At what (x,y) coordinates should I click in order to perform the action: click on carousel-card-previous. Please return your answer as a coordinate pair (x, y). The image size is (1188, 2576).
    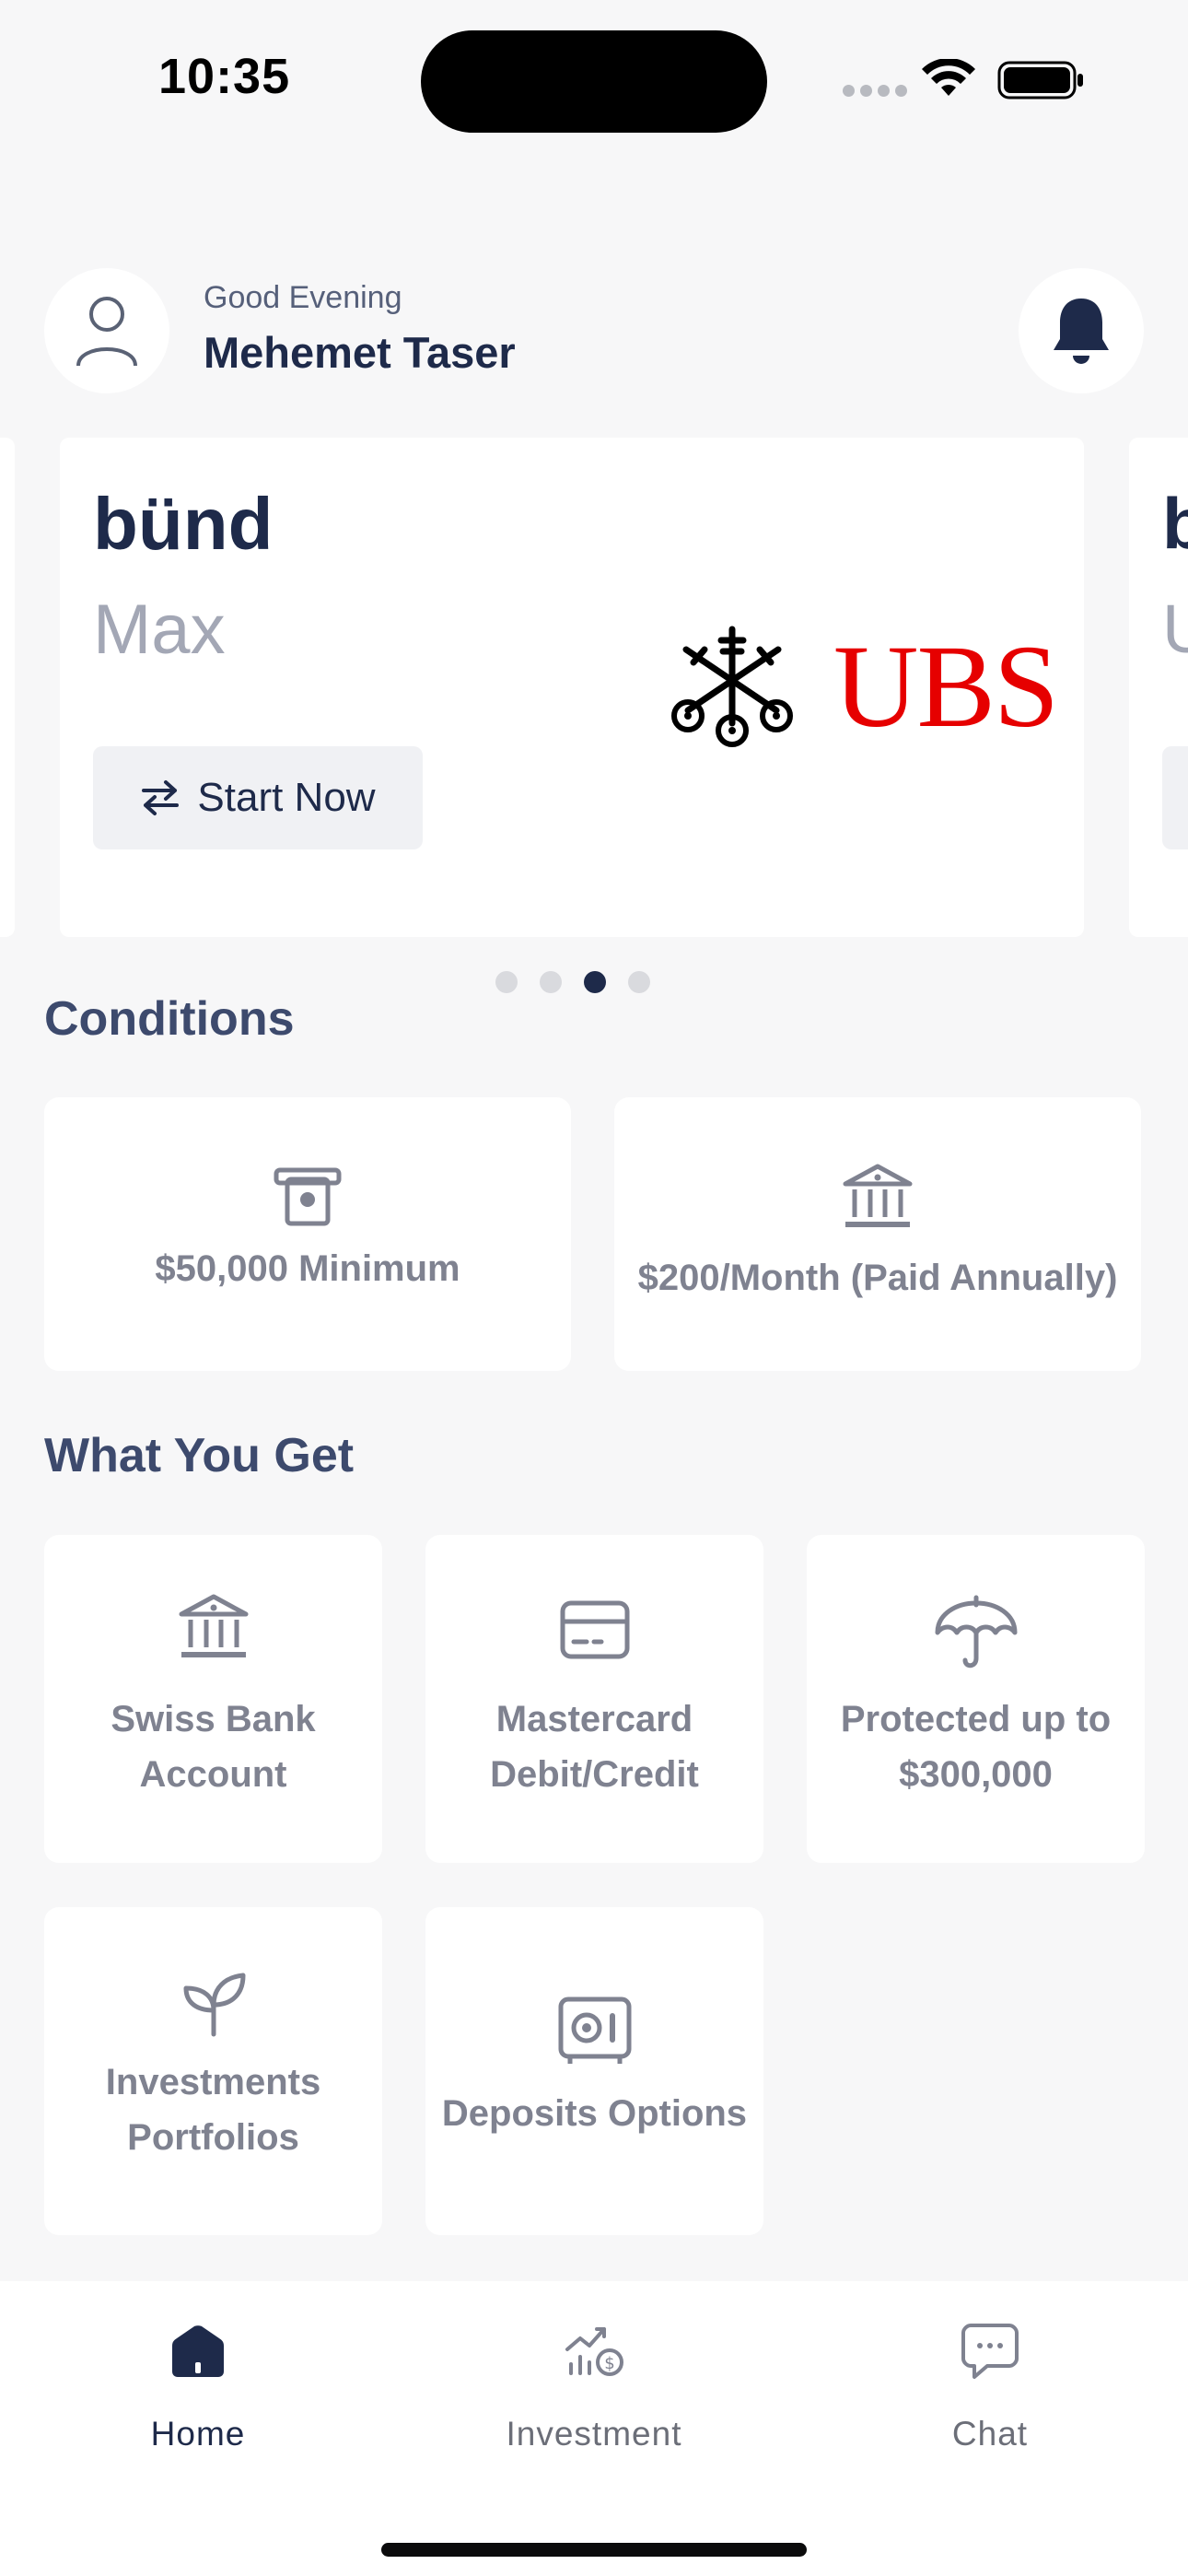
    Looking at the image, I should click on (8, 687).